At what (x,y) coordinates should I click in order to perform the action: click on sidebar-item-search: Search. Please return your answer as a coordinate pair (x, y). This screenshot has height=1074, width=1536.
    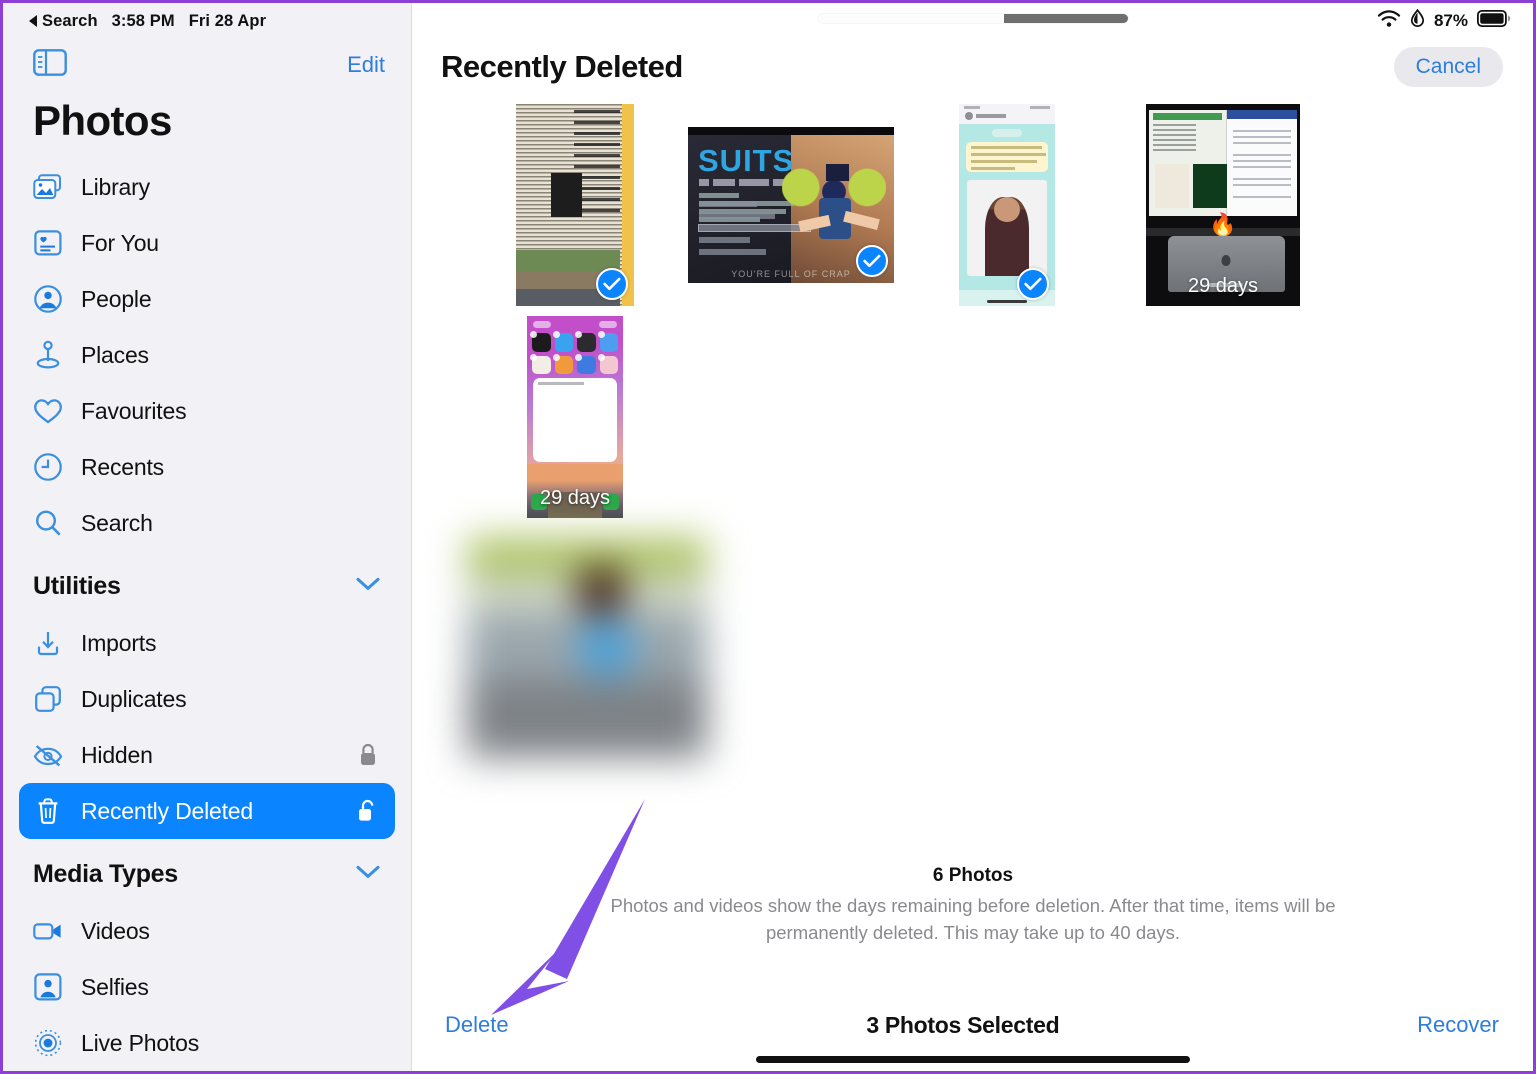
    Looking at the image, I should click on (207, 523).